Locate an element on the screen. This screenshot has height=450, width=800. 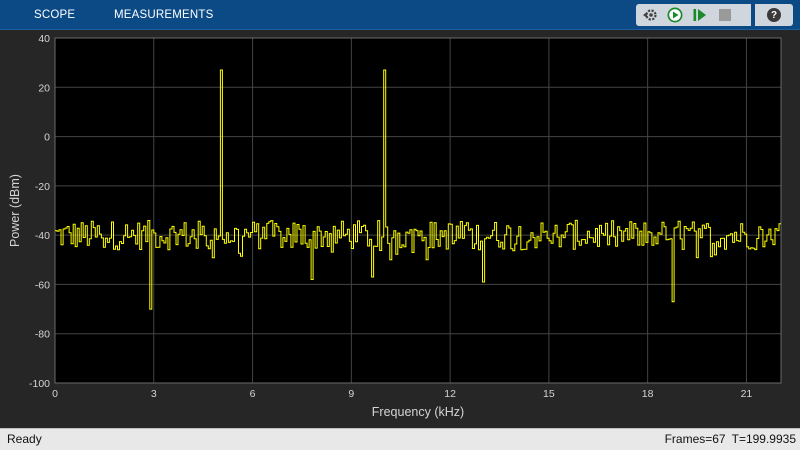
tab-scope: SCOPE is located at coordinates (54, 15).